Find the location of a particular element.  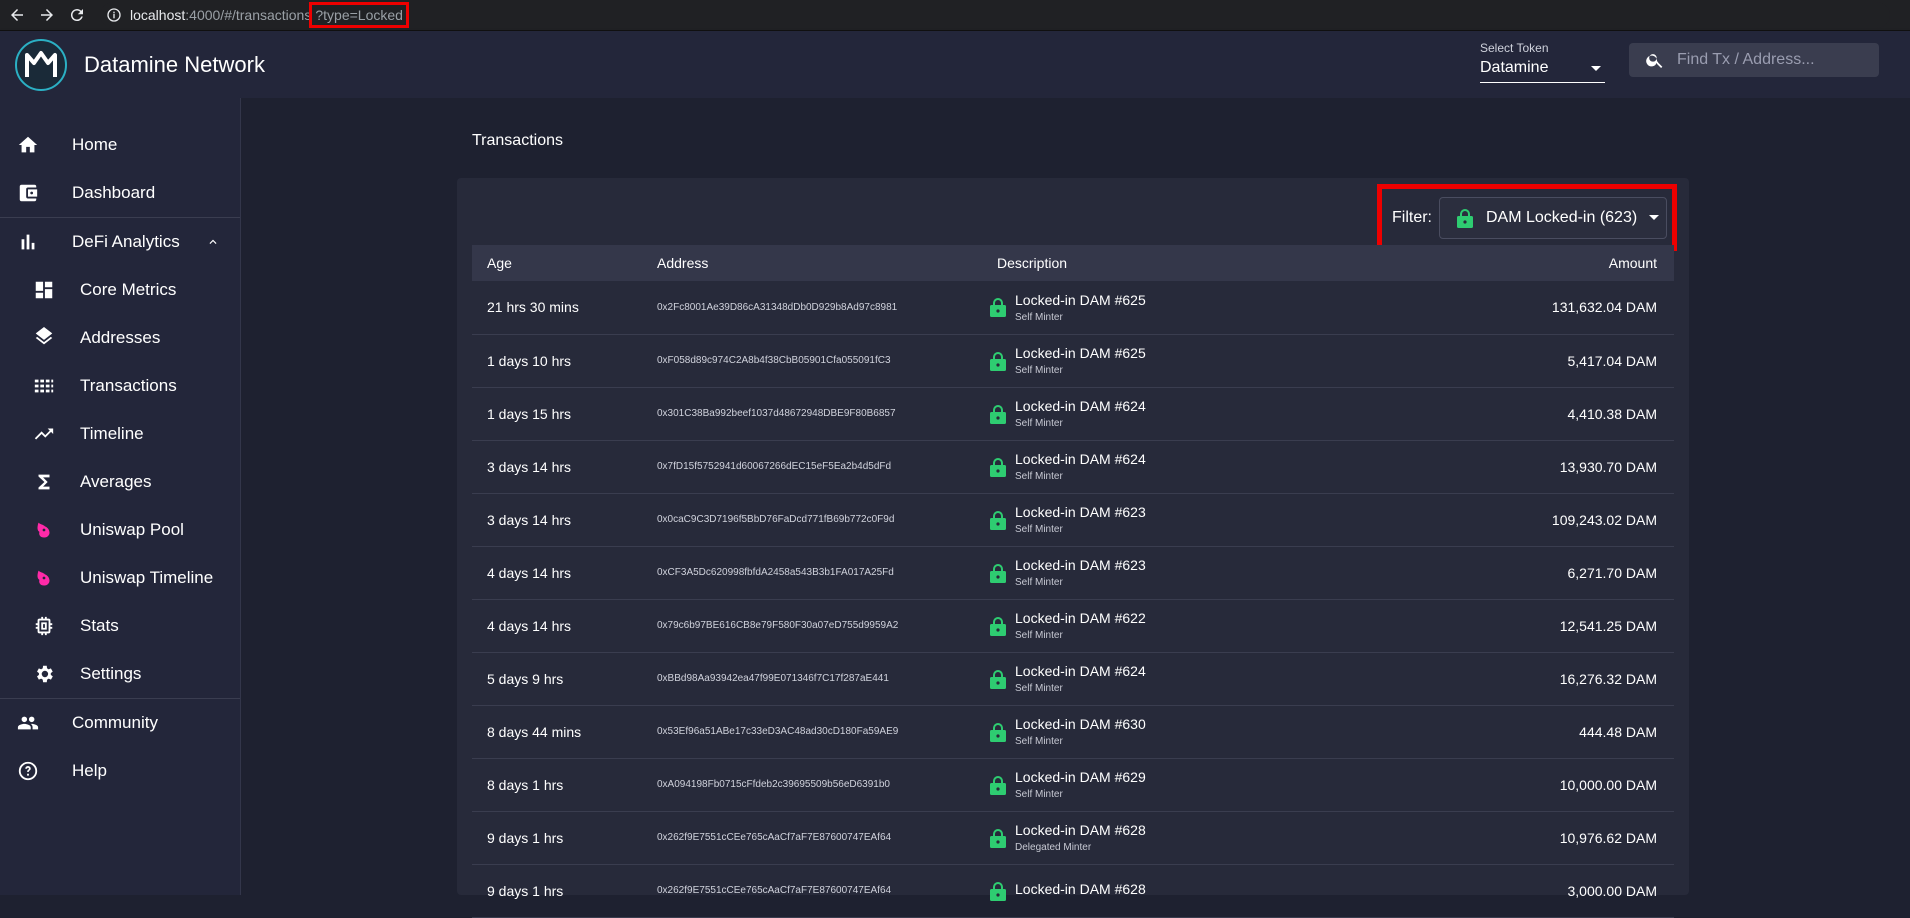

sidebar-item-label: Uniswap Timeline is located at coordinates (147, 577).